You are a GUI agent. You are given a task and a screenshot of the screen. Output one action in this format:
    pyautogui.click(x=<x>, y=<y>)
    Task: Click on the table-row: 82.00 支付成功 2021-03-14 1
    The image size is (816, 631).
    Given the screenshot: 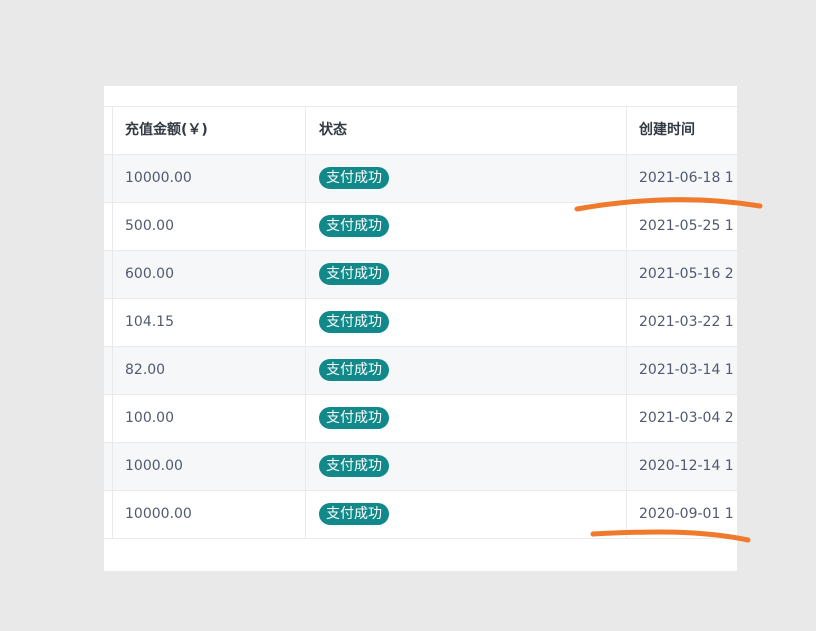 What is the action you would take?
    pyautogui.click(x=420, y=371)
    